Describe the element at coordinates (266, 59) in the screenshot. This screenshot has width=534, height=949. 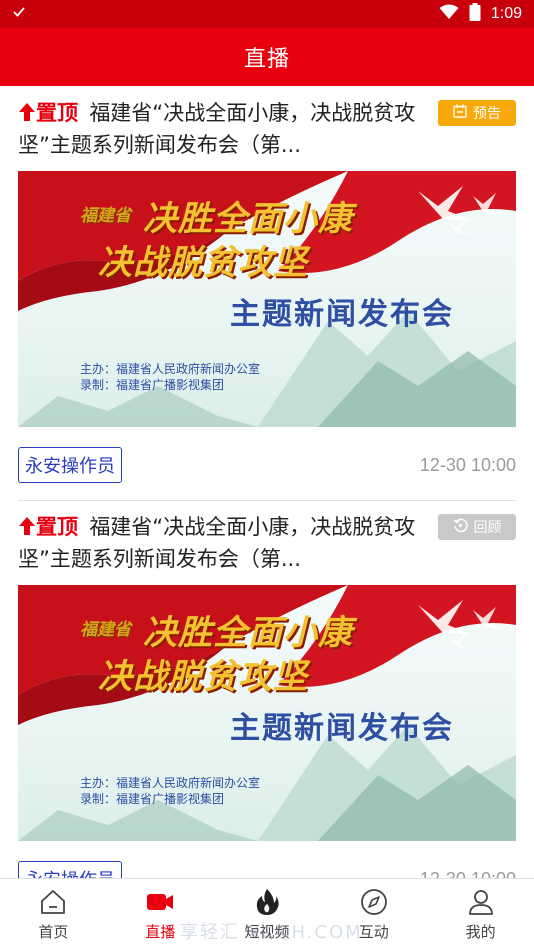
I see `page-title: 直播` at that location.